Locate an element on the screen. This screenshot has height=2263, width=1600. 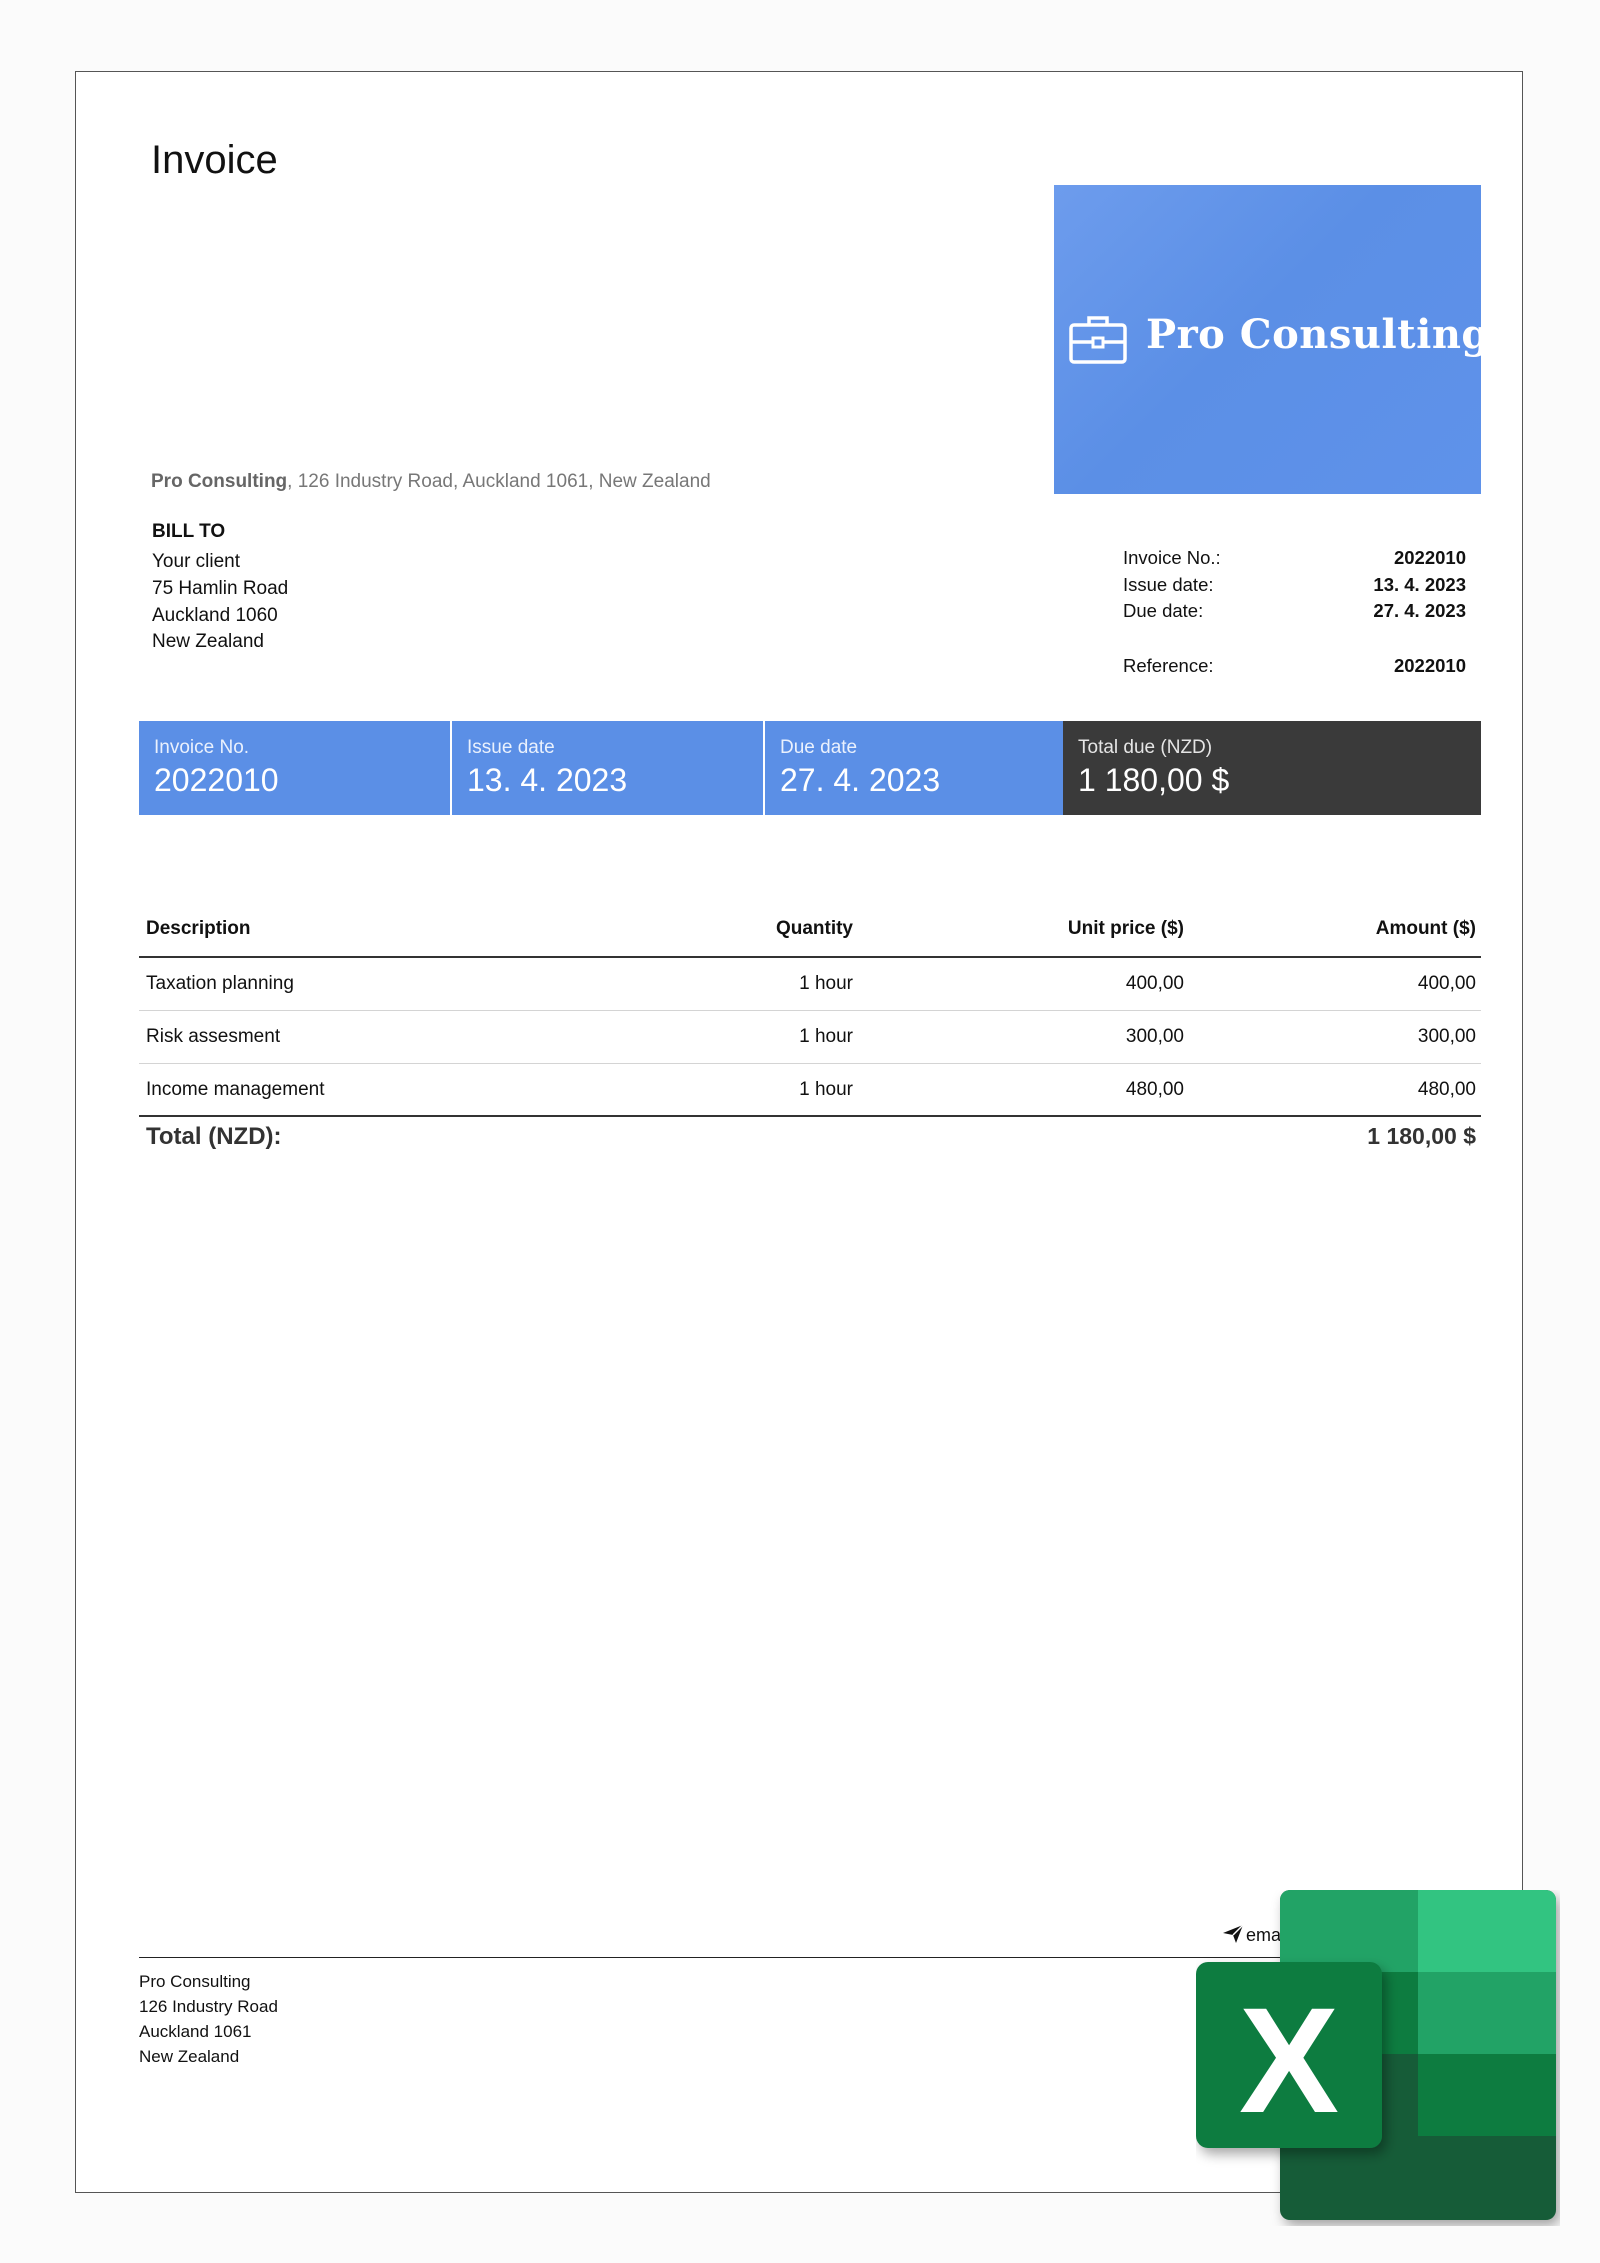
company-logo: Pro Consulting is located at coordinates (1271, 339).